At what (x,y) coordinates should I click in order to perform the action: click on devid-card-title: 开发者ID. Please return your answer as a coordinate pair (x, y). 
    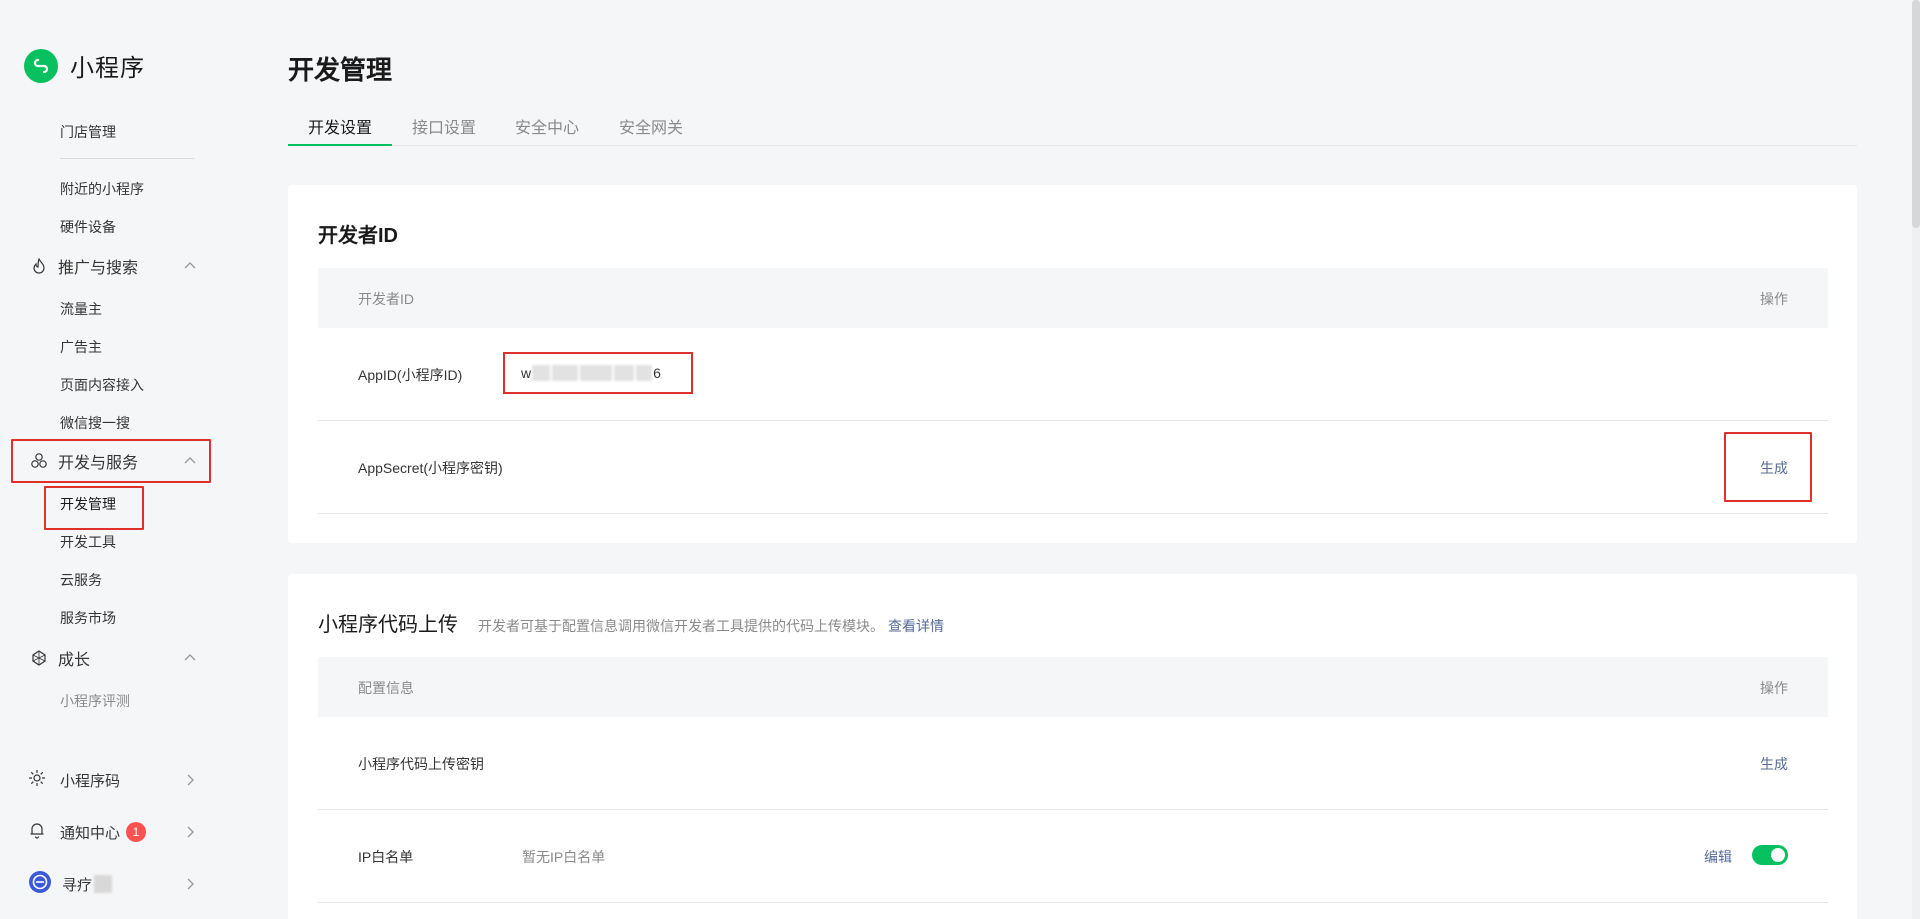
    Looking at the image, I should click on (358, 236).